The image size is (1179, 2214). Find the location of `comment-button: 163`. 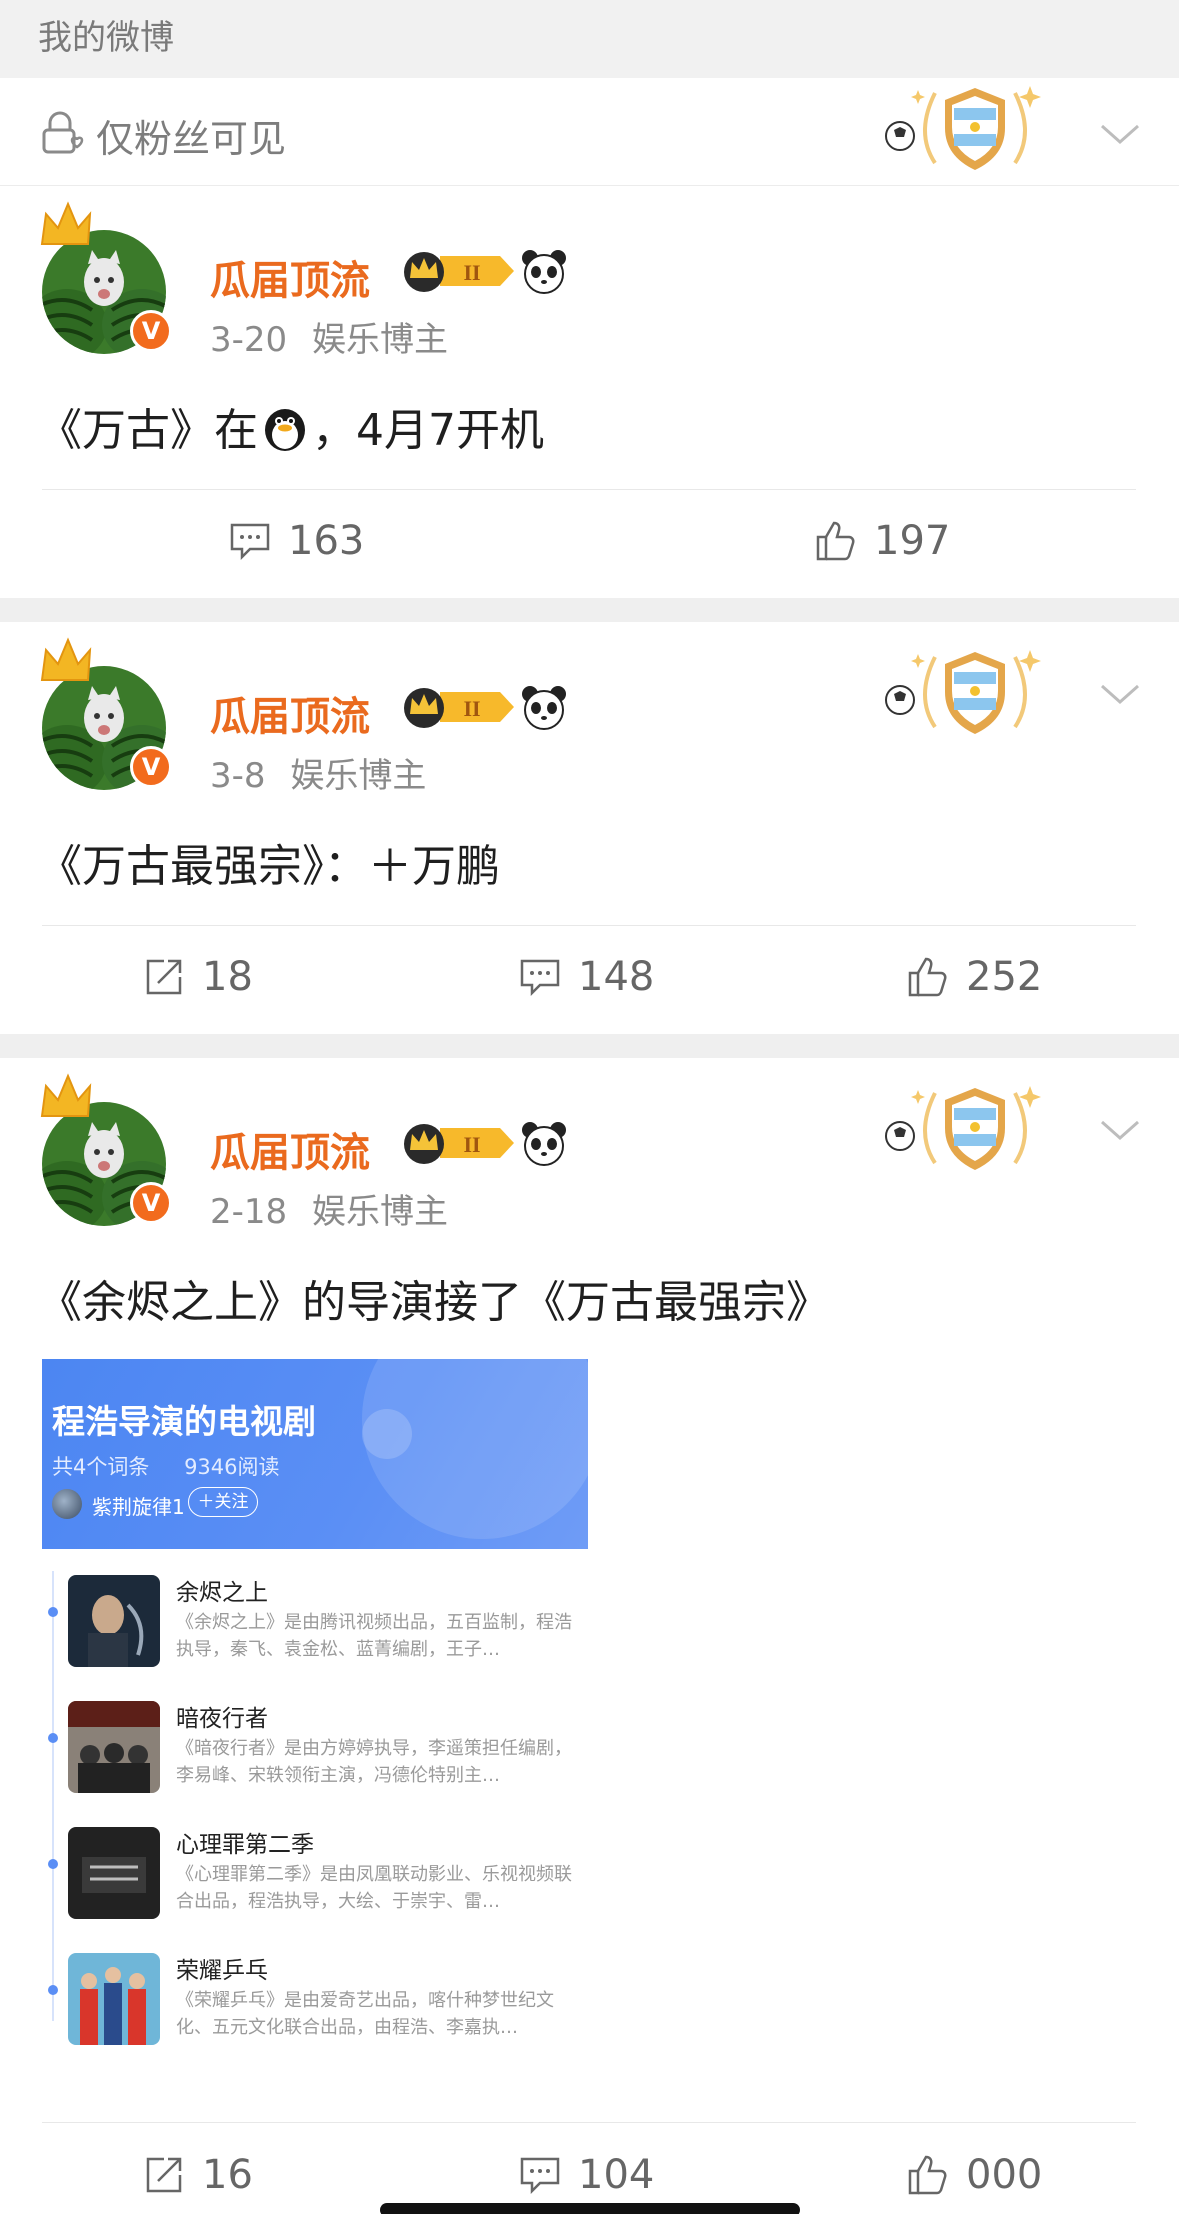

comment-button: 163 is located at coordinates (296, 541).